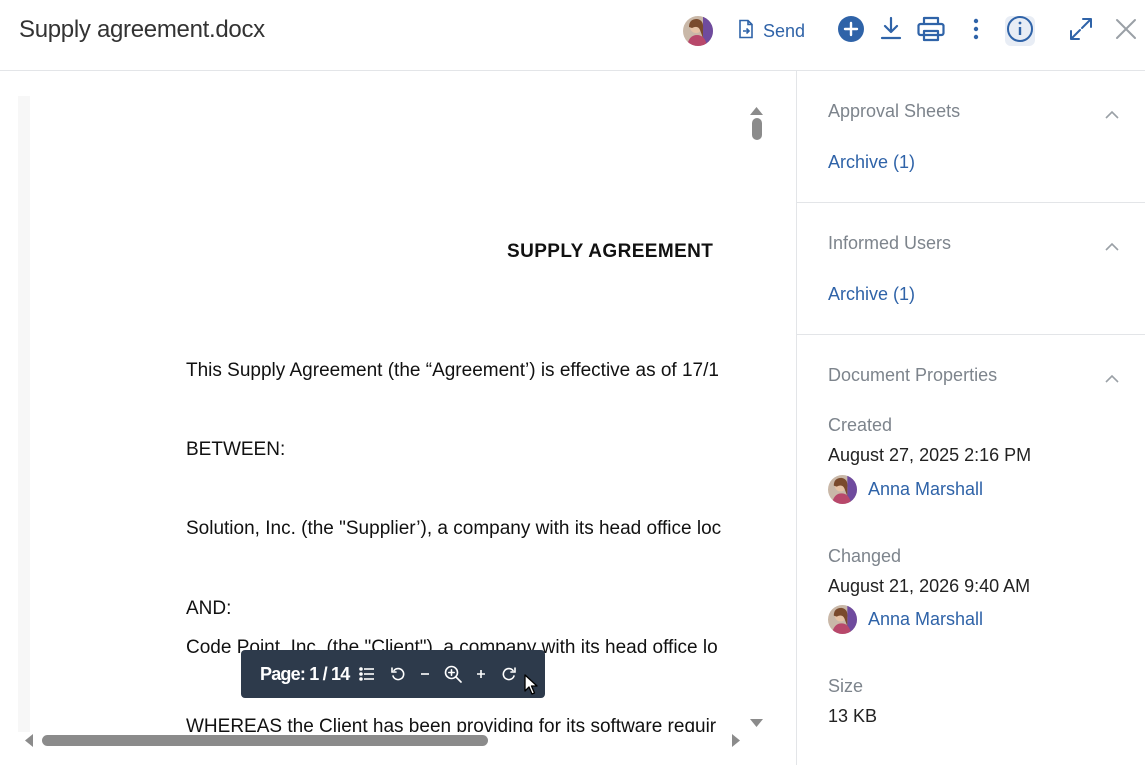 This screenshot has height=765, width=1145. Describe the element at coordinates (846, 686) in the screenshot. I see `size-label: Size` at that location.